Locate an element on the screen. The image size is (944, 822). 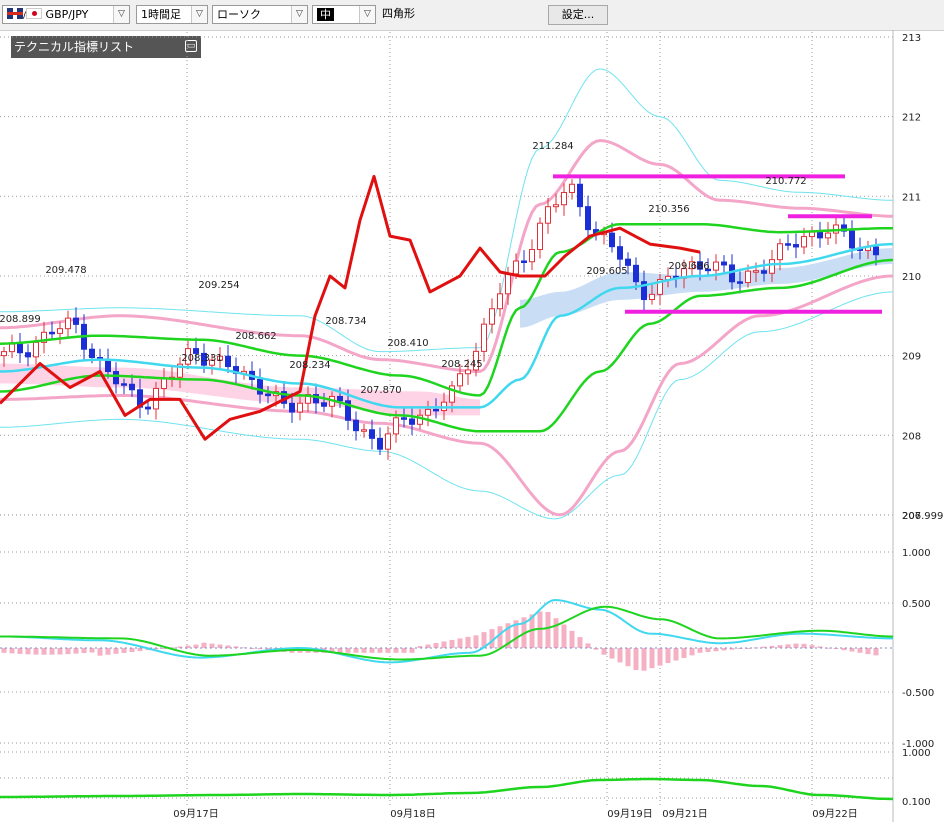
macd-tick-label: -0.500 is located at coordinates (918, 693).